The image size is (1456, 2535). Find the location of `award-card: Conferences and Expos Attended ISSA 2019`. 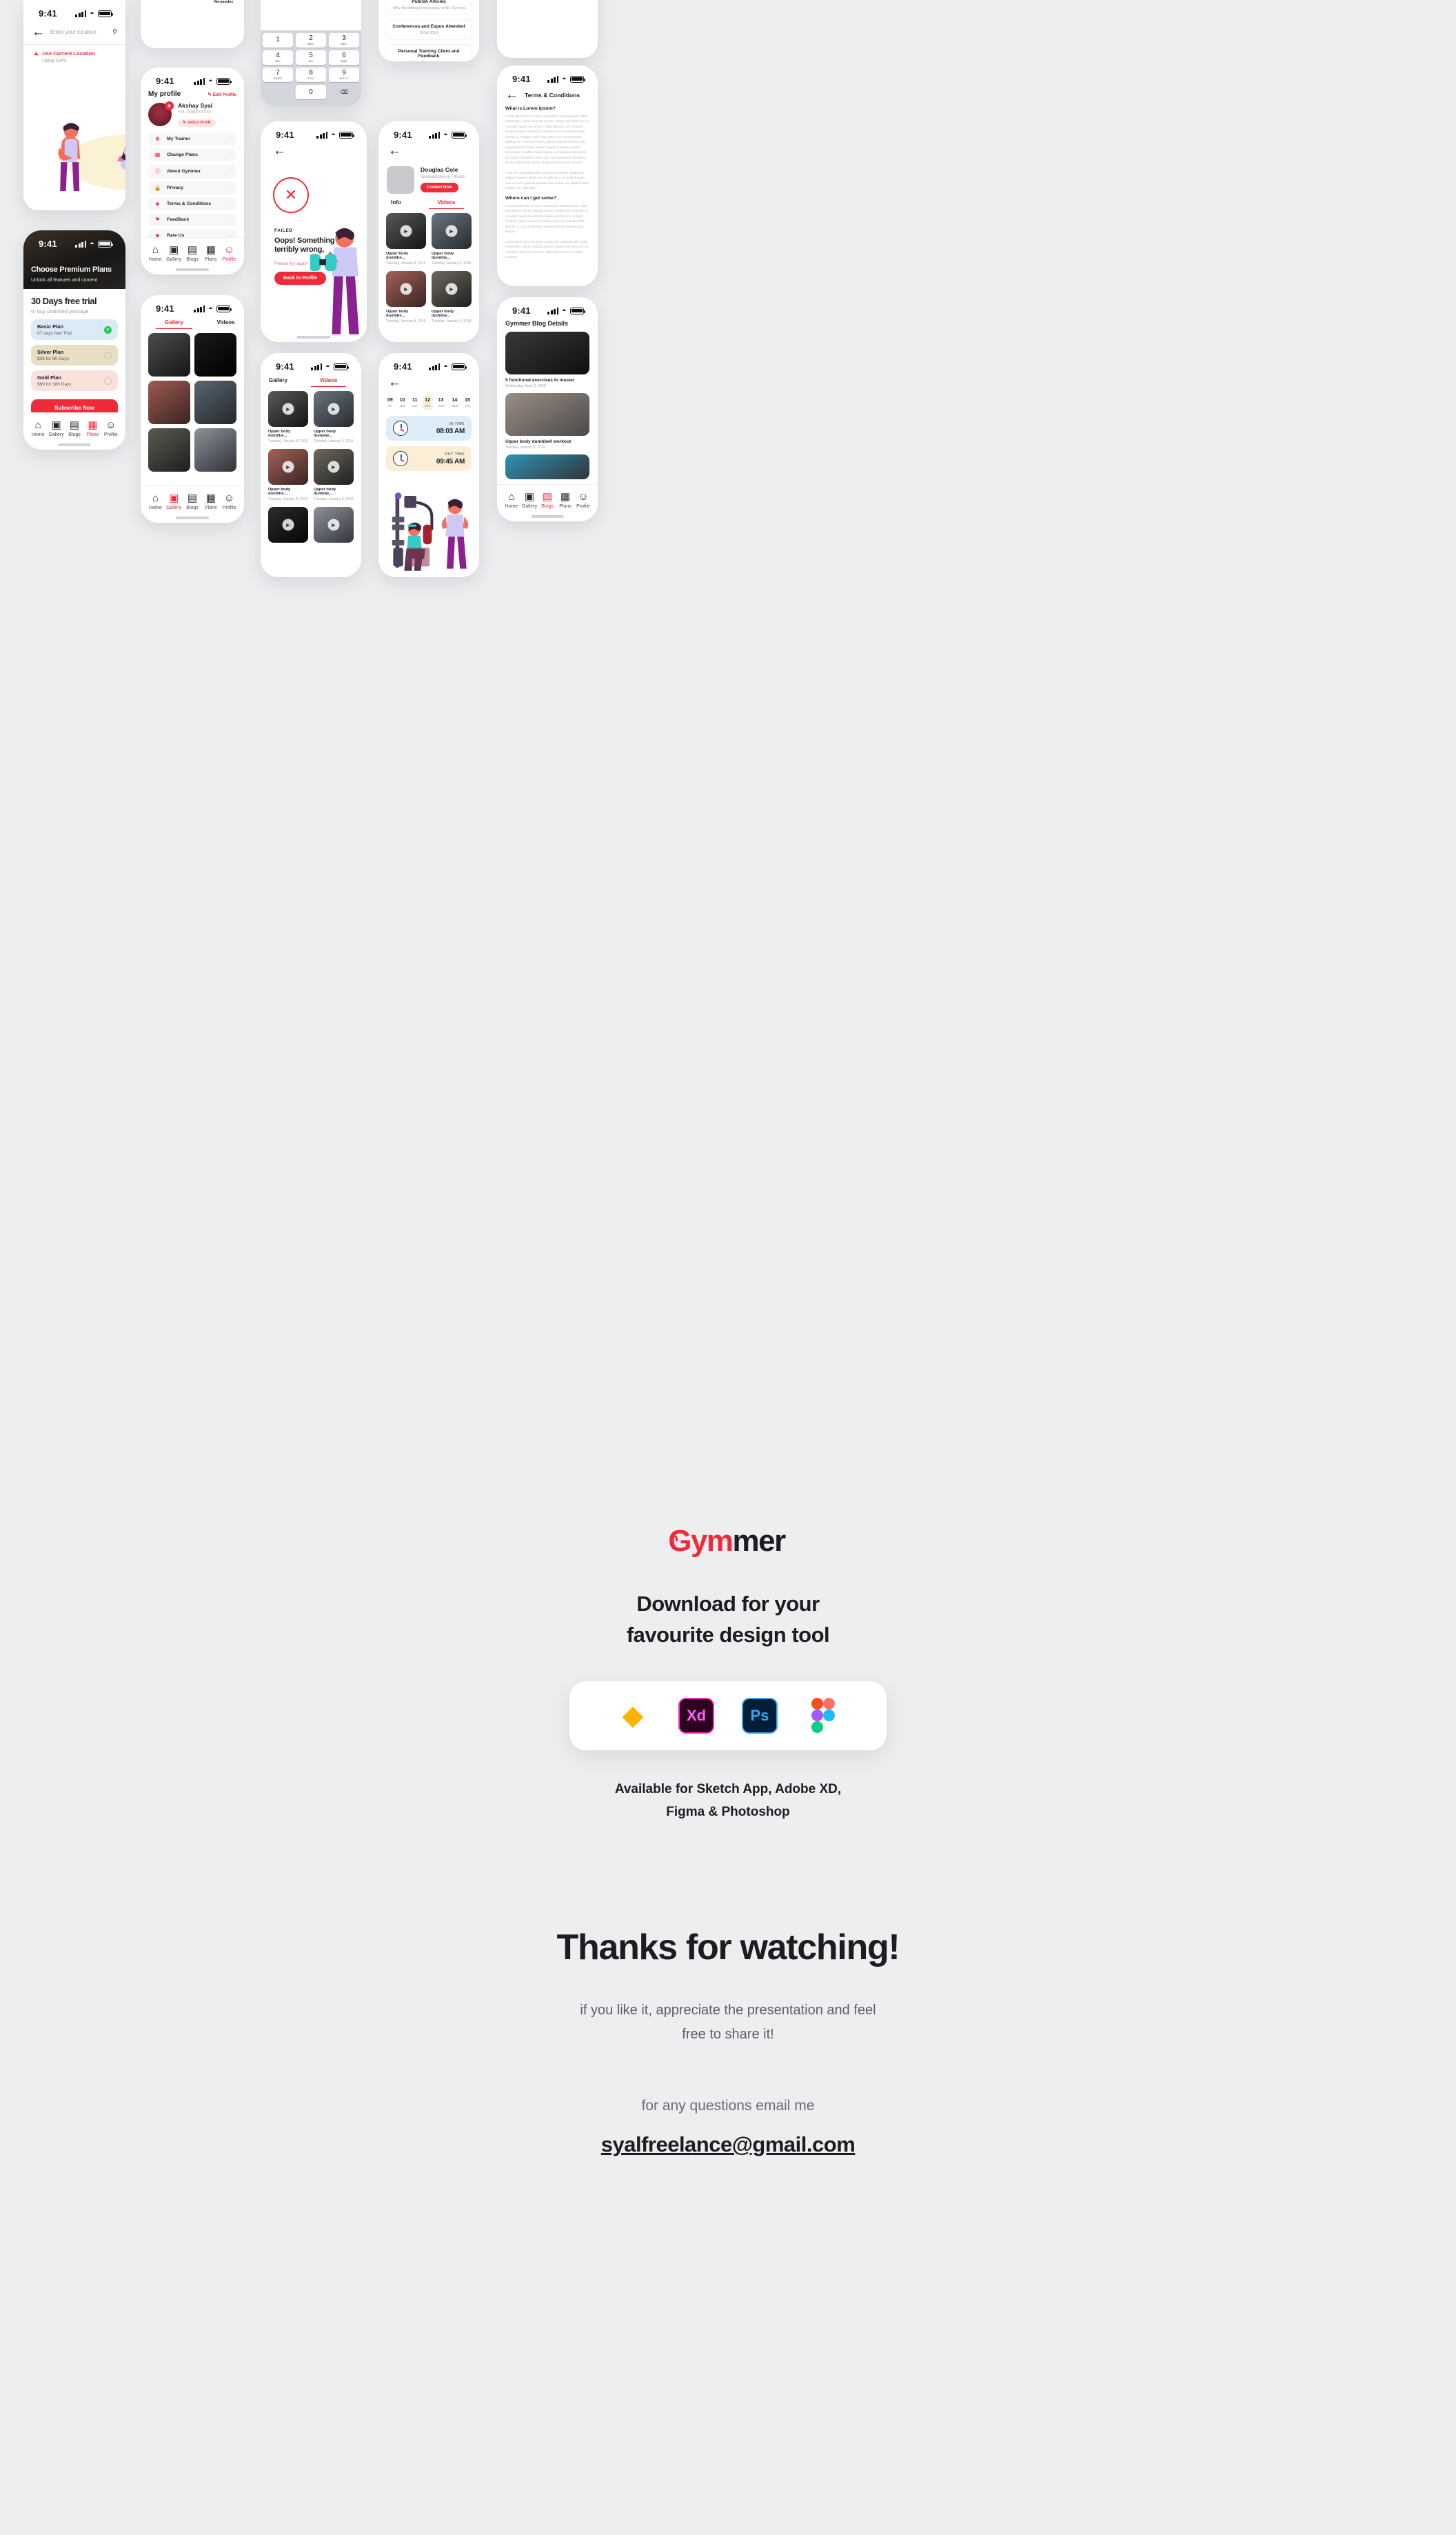

award-card: Conferences and Expos Attended ISSA 2019 is located at coordinates (429, 29).